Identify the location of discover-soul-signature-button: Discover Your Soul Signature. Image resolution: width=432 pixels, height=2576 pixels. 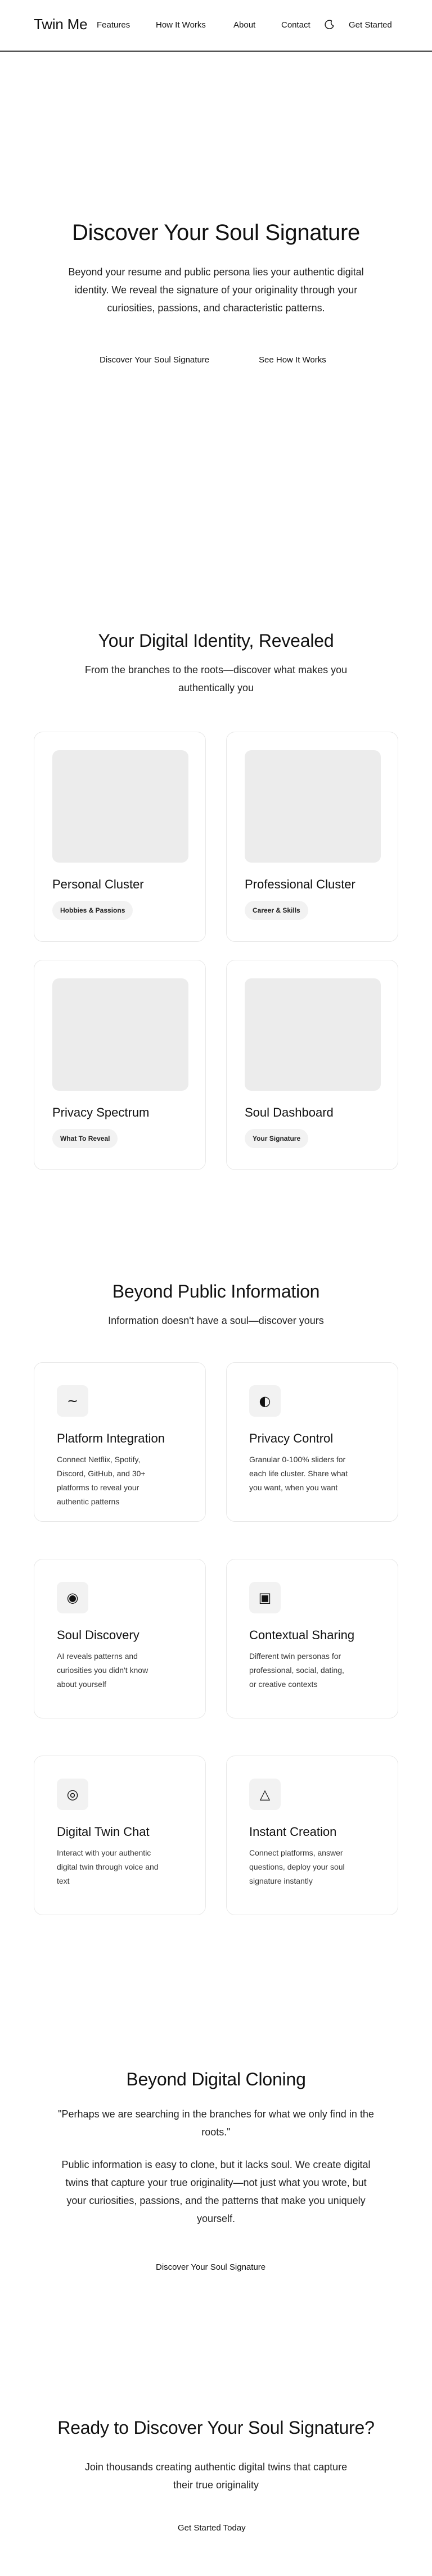
(154, 360).